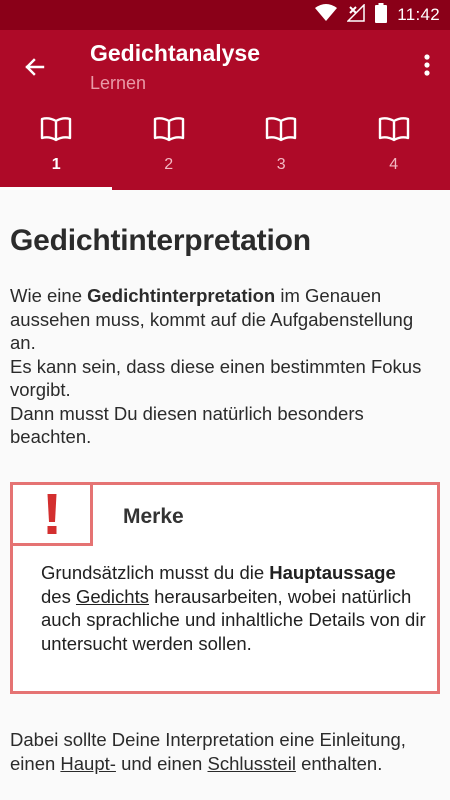  I want to click on tab-label: 4, so click(394, 164).